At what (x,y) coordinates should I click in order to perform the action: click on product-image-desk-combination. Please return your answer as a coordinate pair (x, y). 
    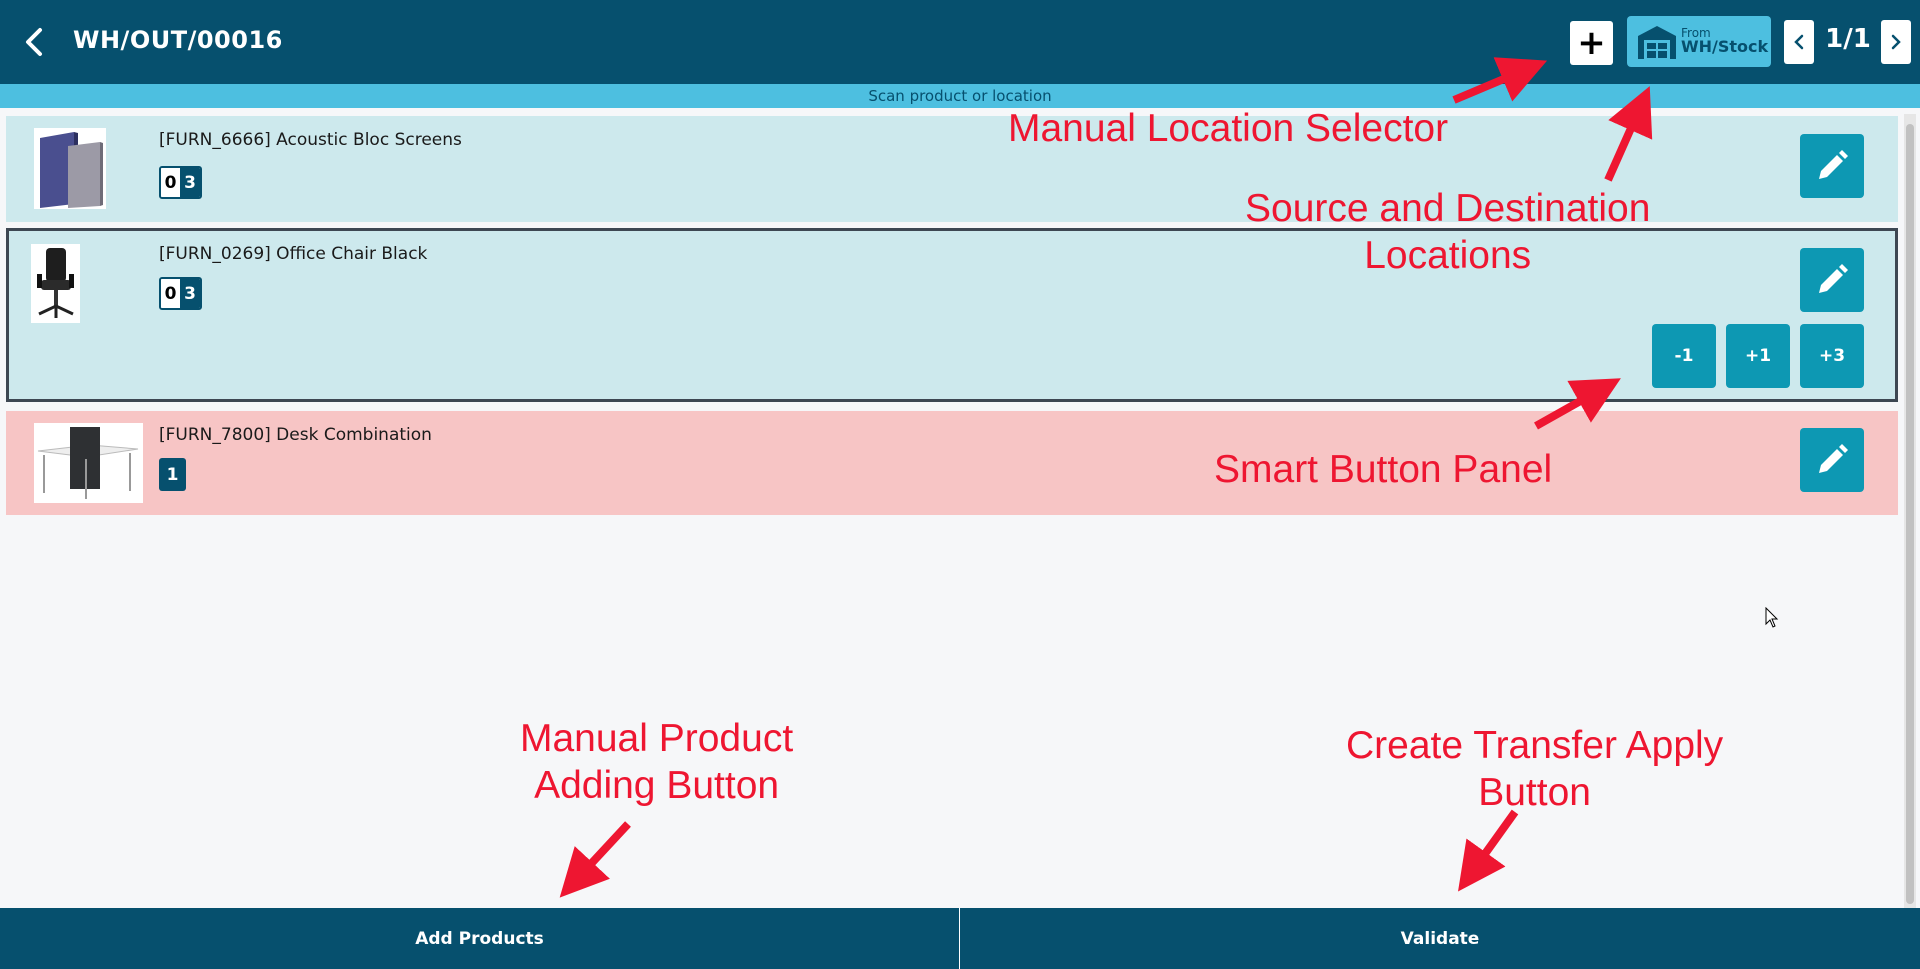
    Looking at the image, I should click on (88, 463).